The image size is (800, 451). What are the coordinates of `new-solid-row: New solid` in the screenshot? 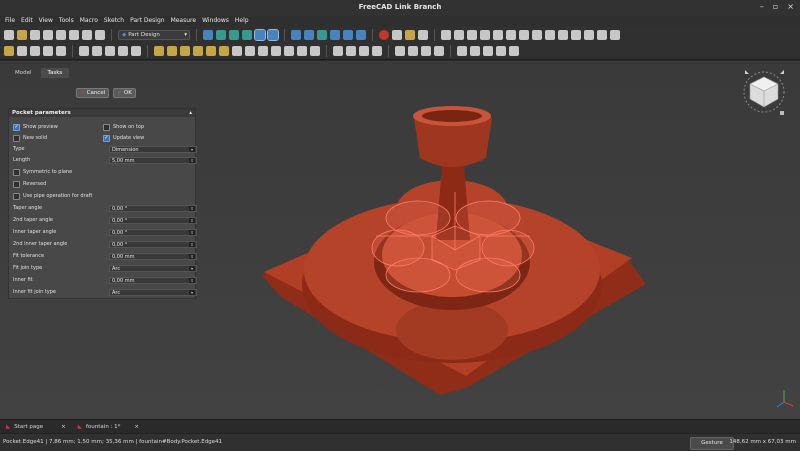 It's located at (30, 138).